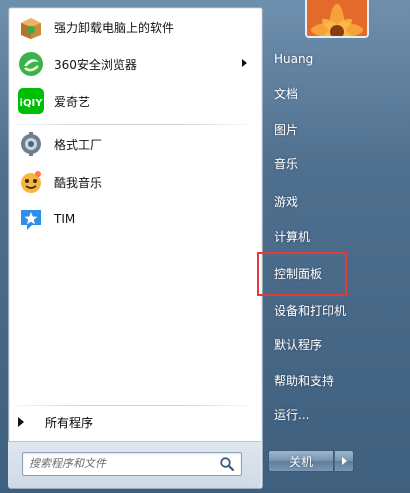 This screenshot has width=410, height=493. What do you see at coordinates (95, 64) in the screenshot?
I see `program-label: 360安全浏览器` at bounding box center [95, 64].